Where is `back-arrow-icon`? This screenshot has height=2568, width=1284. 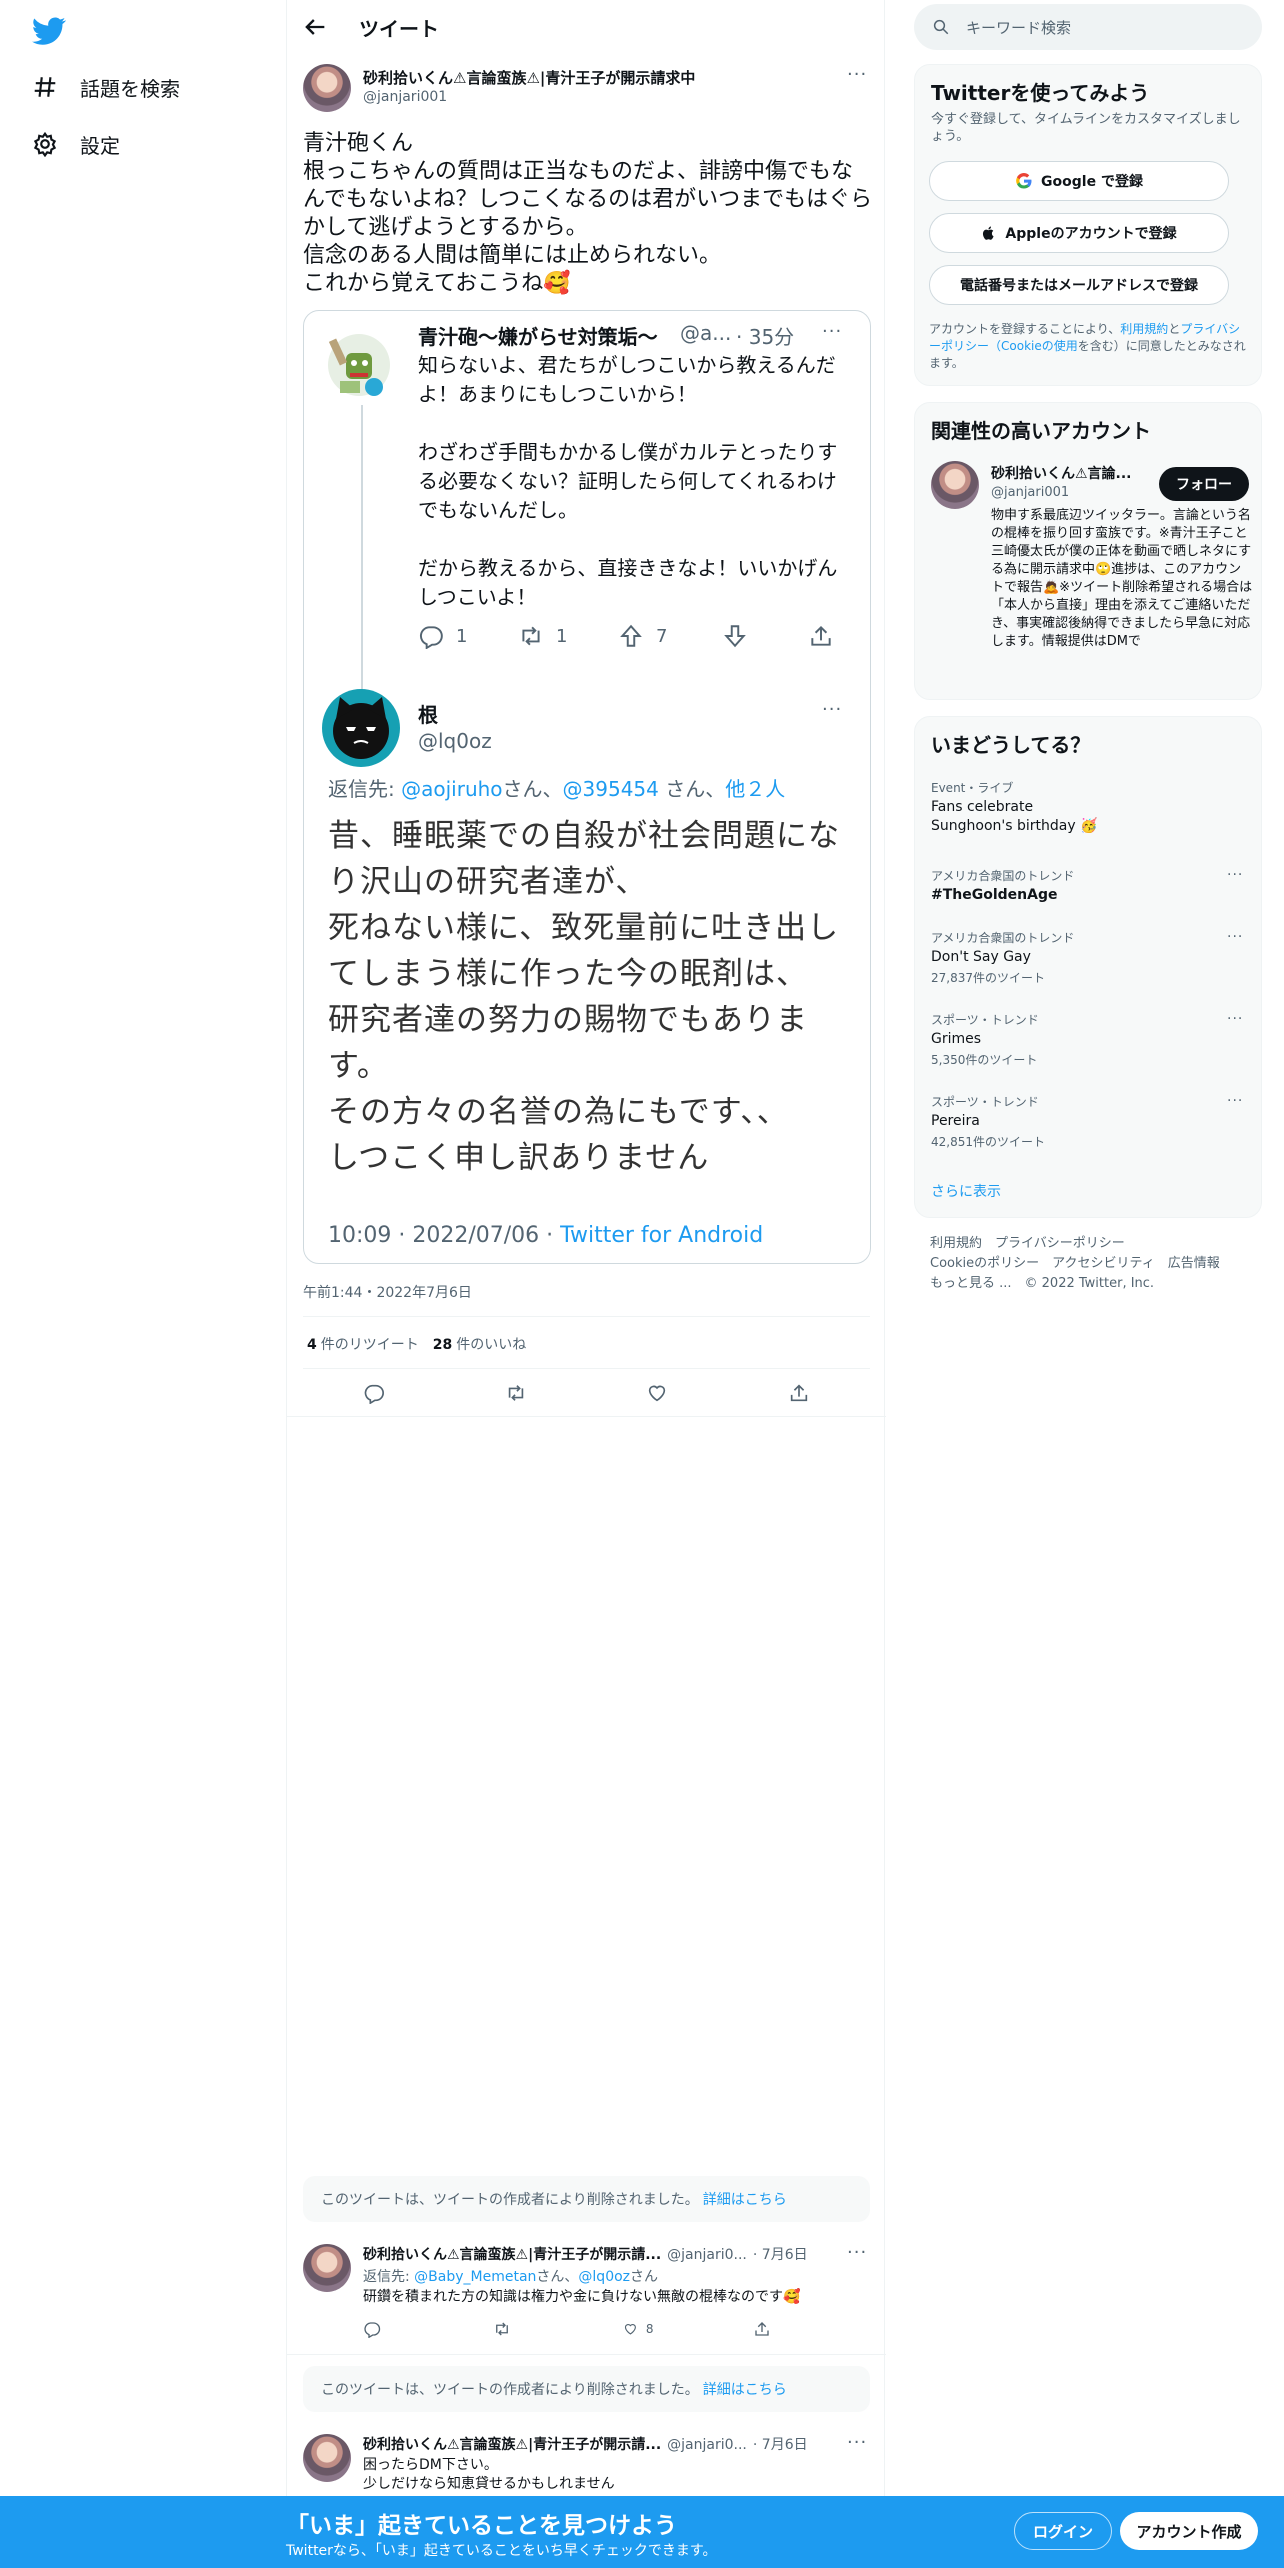 back-arrow-icon is located at coordinates (315, 27).